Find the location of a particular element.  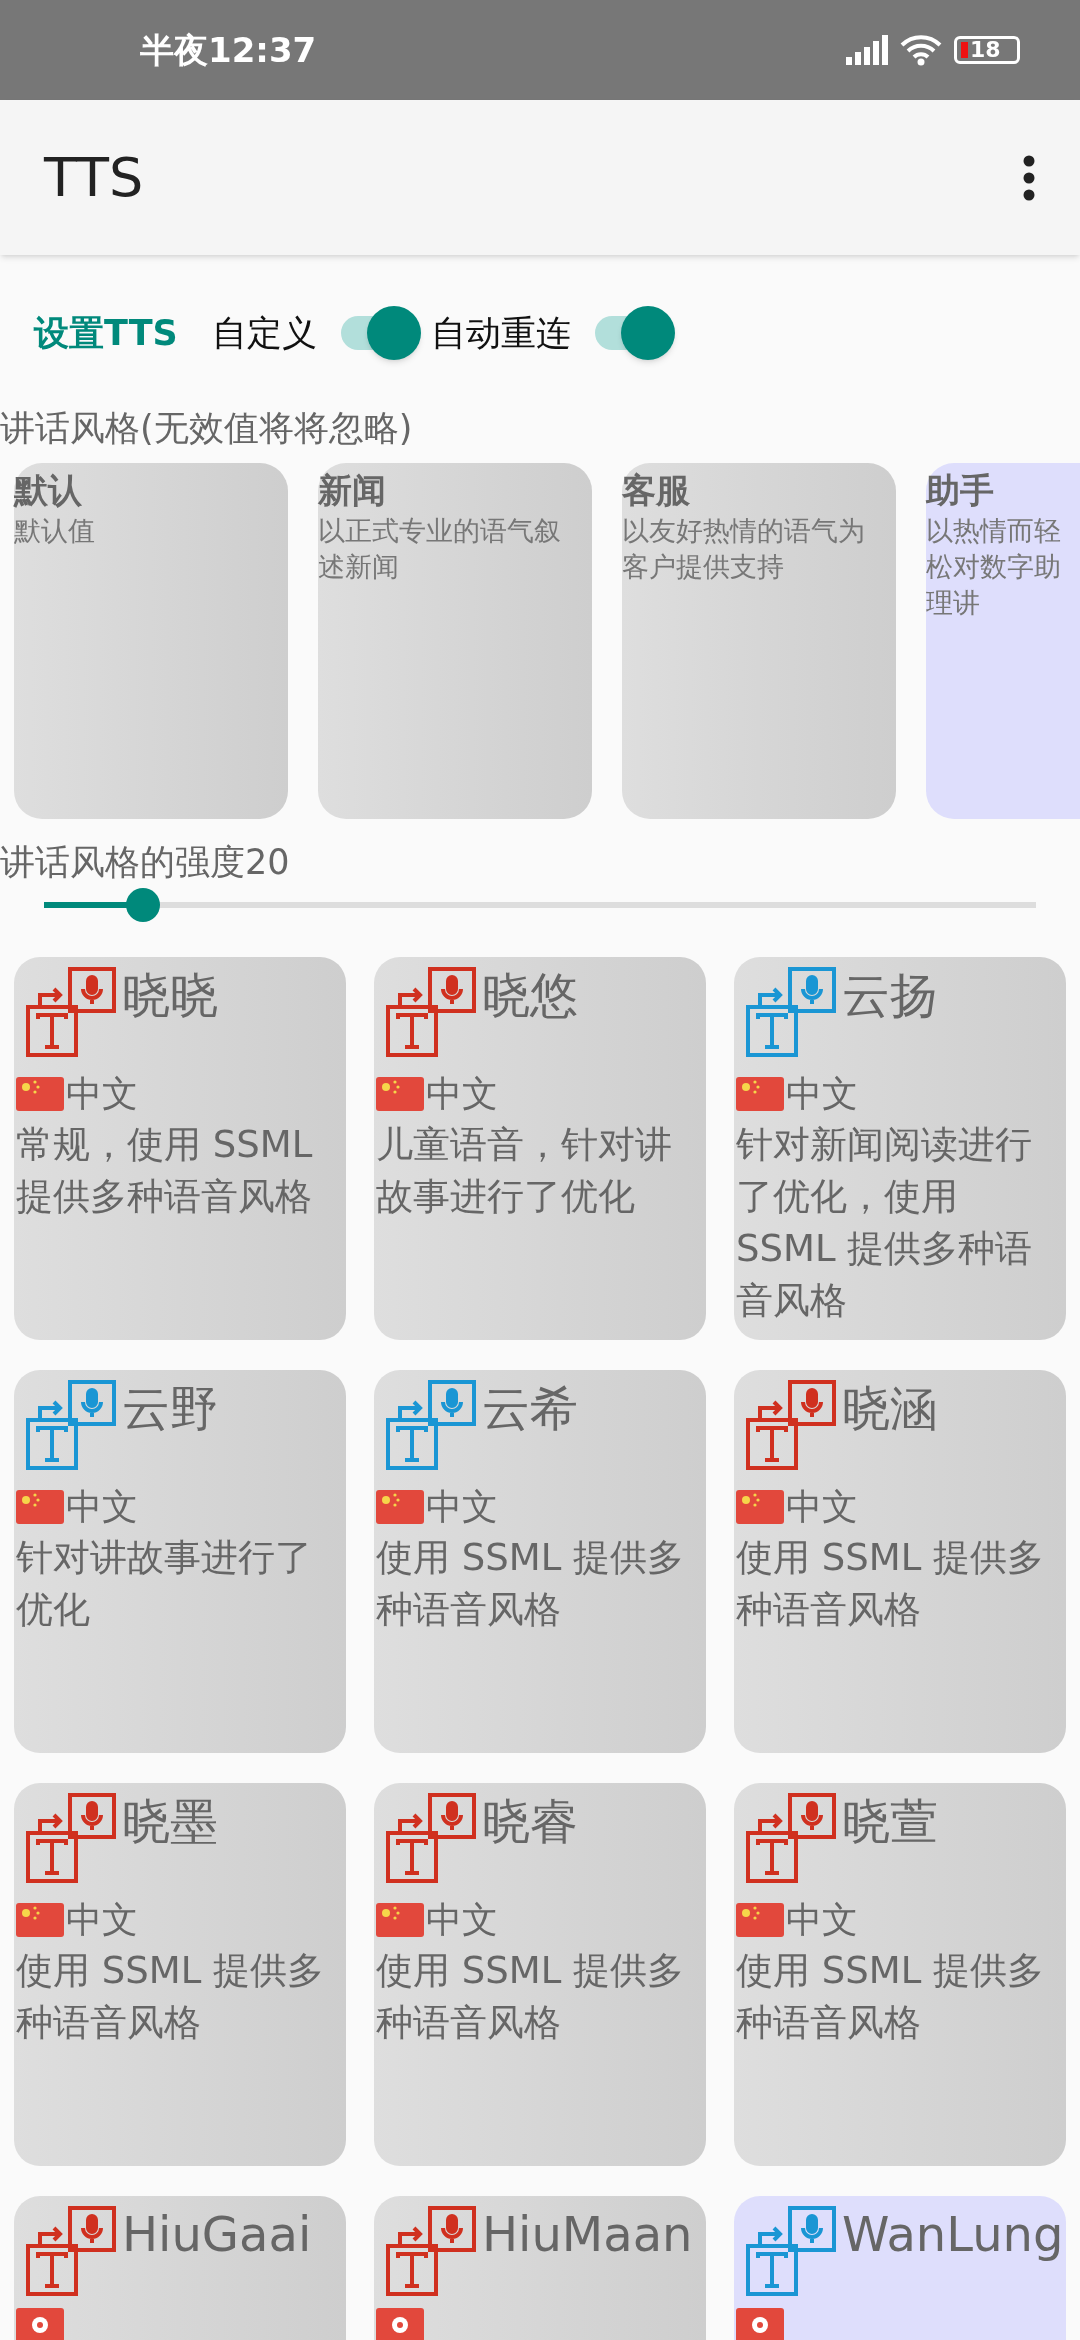

battery-indicator: 18 is located at coordinates (987, 50).